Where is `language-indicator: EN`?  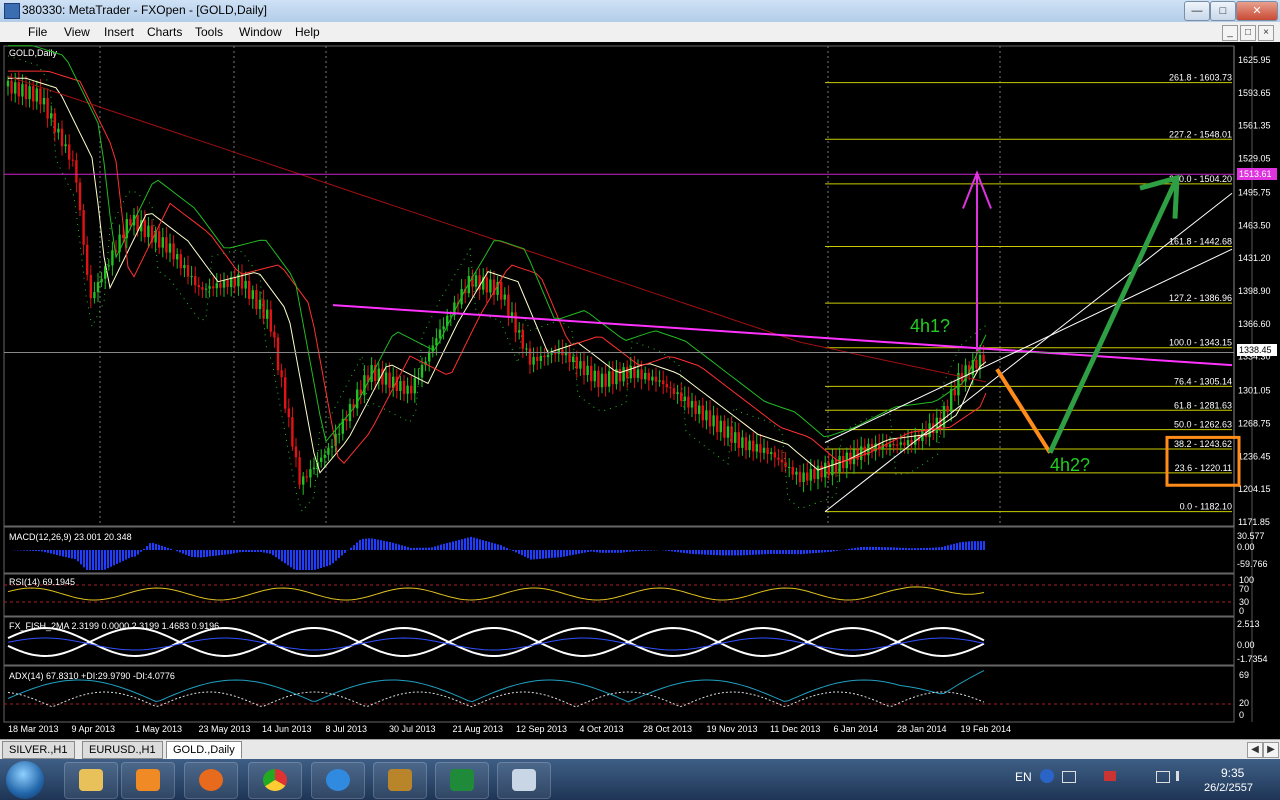
language-indicator: EN is located at coordinates (1023, 777).